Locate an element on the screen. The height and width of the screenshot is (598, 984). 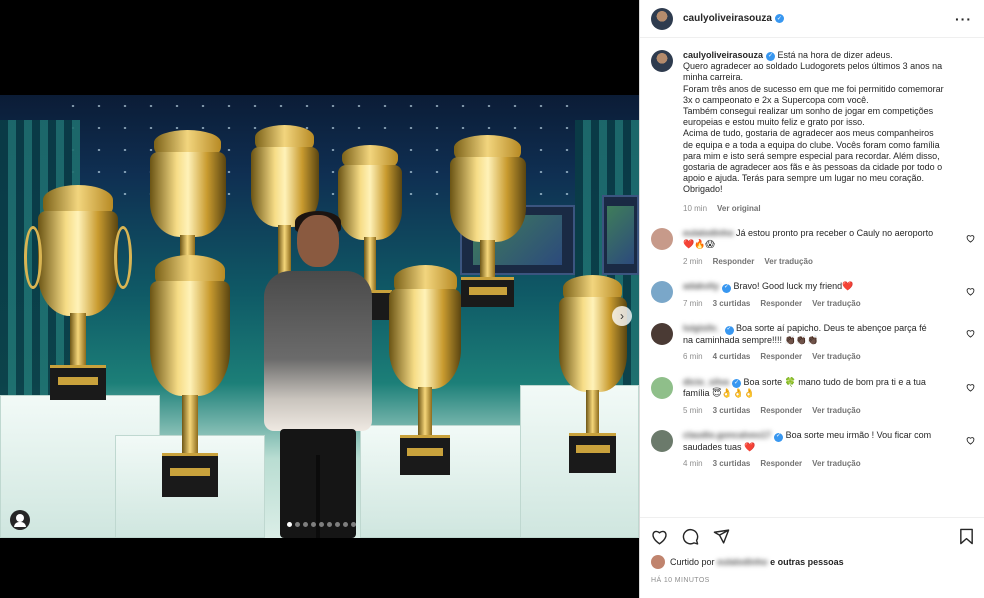
comment-text: família 😇👌👌👌 is located at coordinates (719, 393).